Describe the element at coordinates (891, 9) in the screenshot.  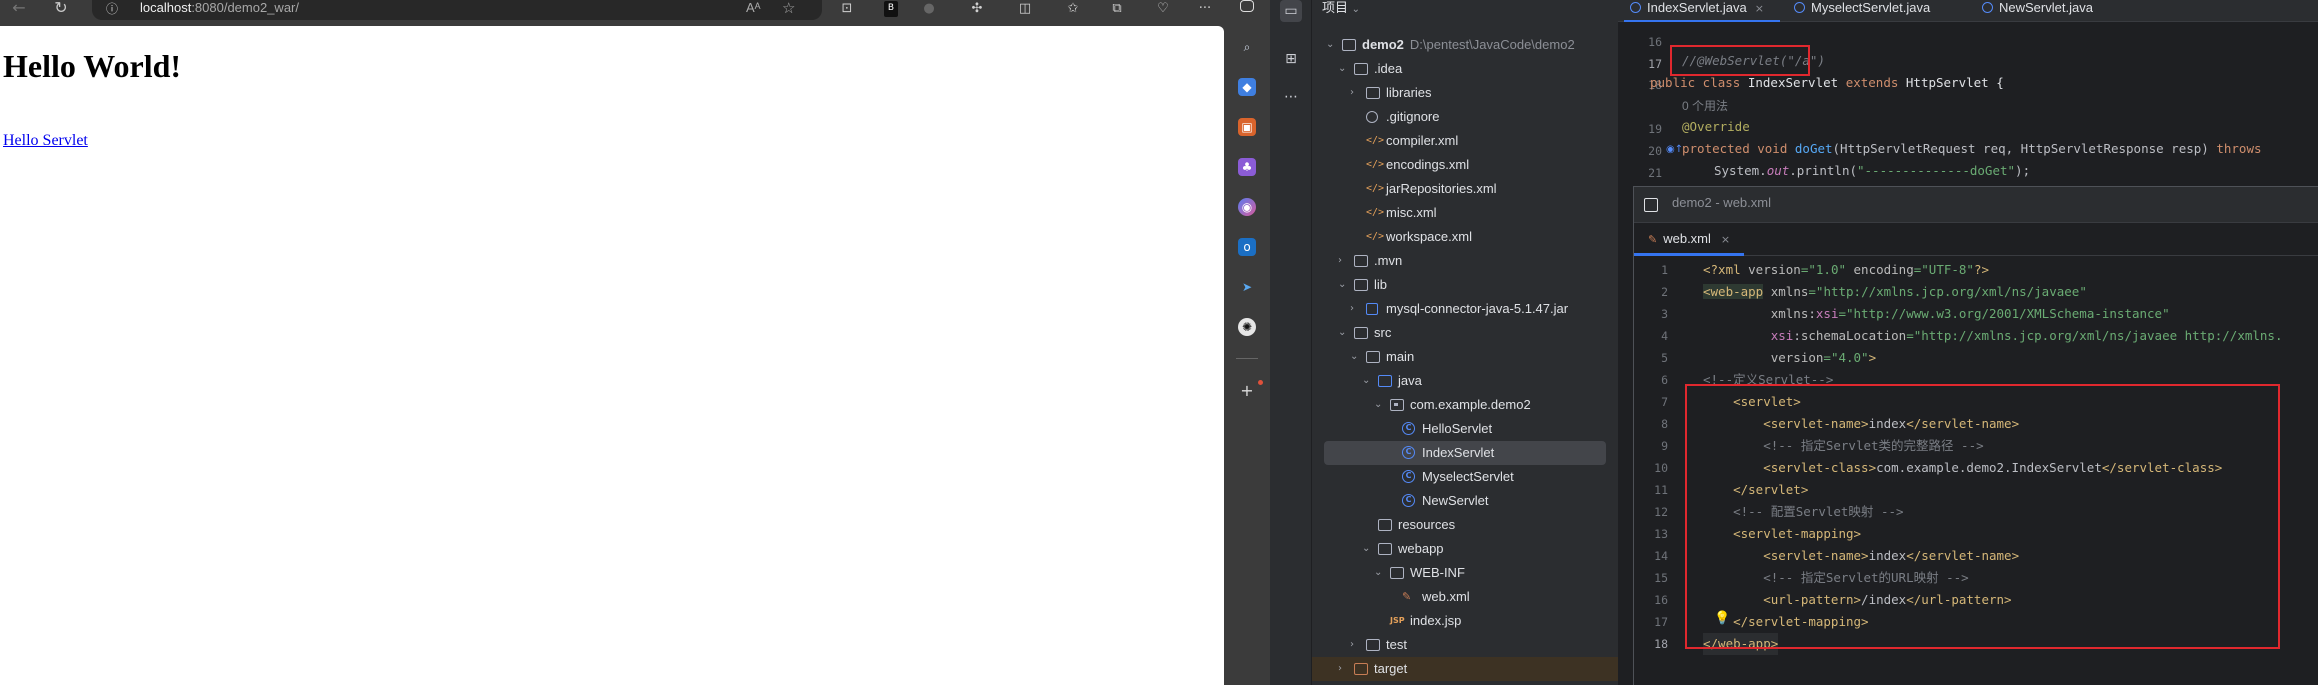
I see `extension-b-icon: B` at that location.